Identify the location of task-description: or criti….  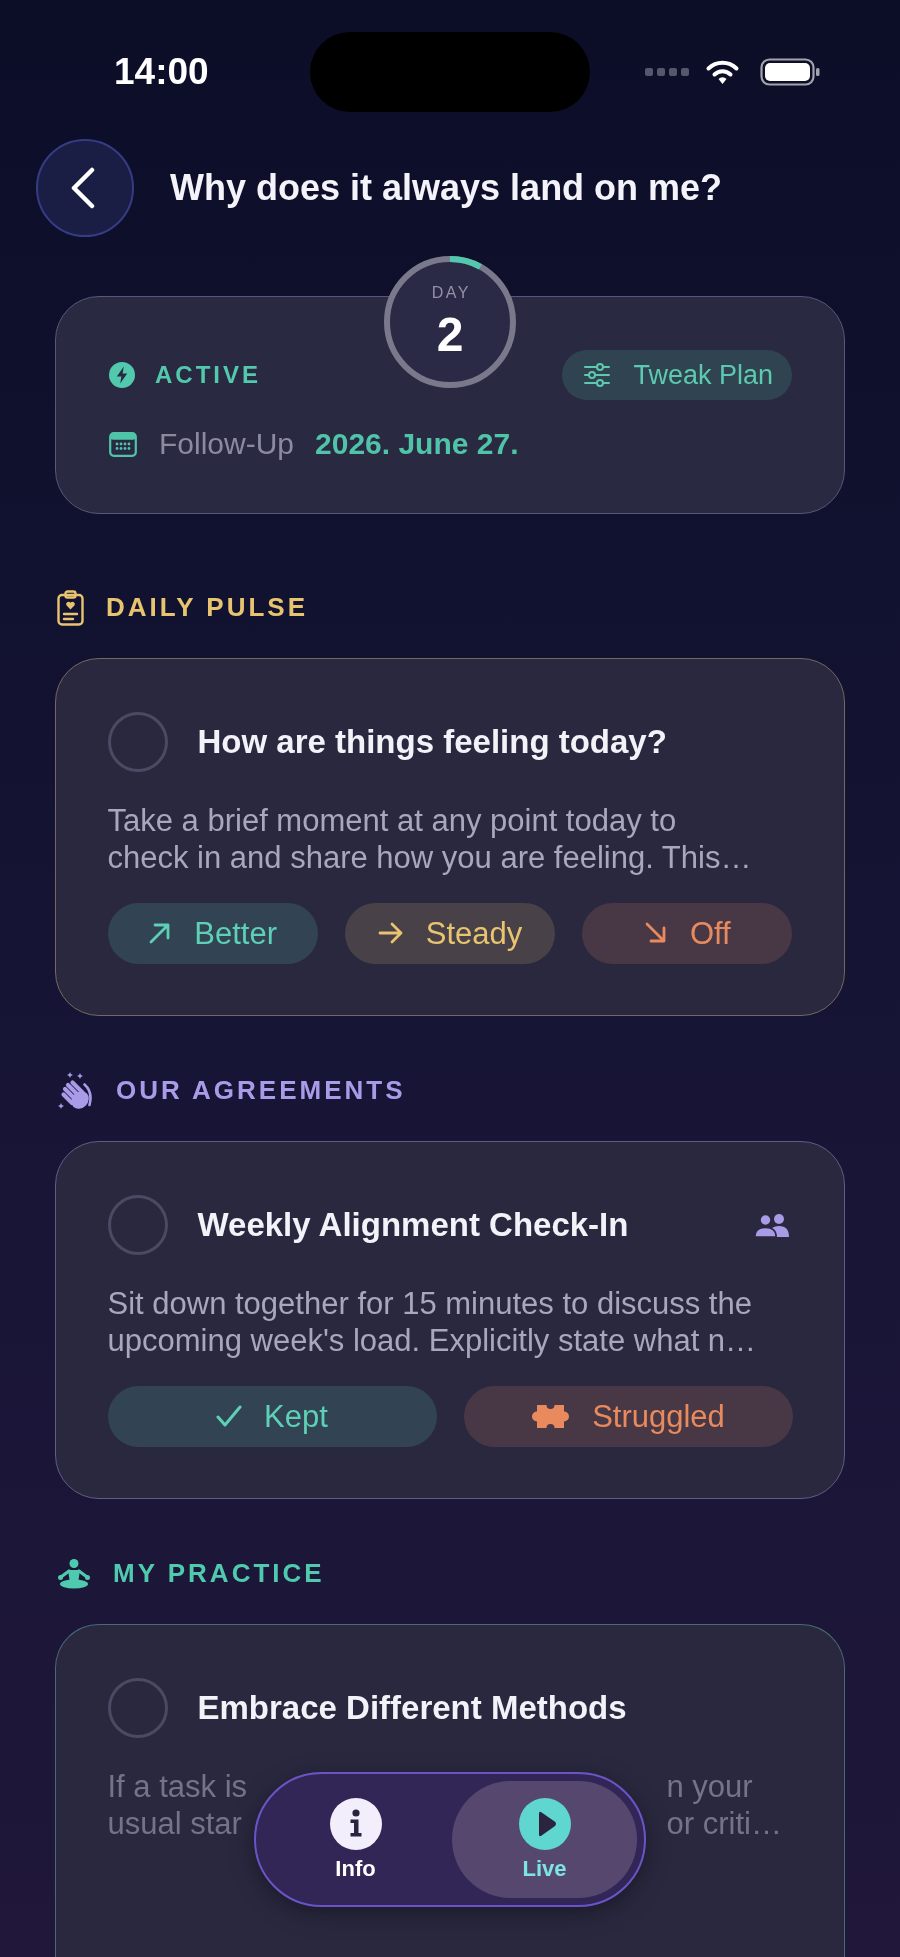
(724, 1823).